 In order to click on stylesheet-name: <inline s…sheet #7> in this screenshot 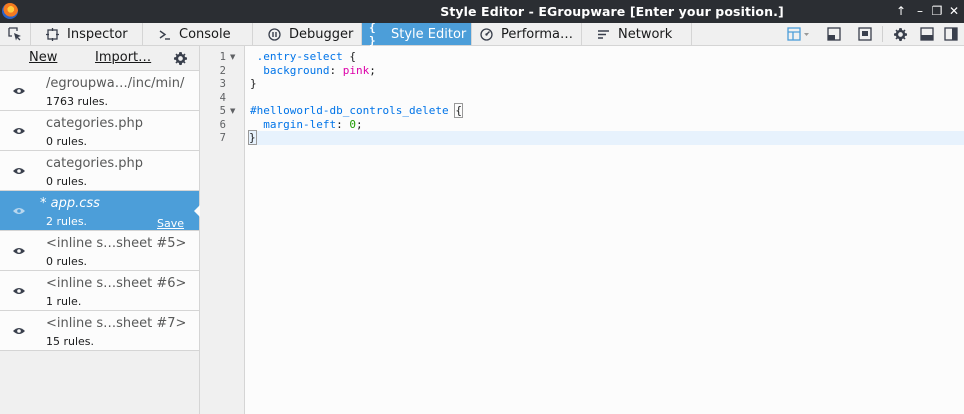, I will do `click(116, 323)`.